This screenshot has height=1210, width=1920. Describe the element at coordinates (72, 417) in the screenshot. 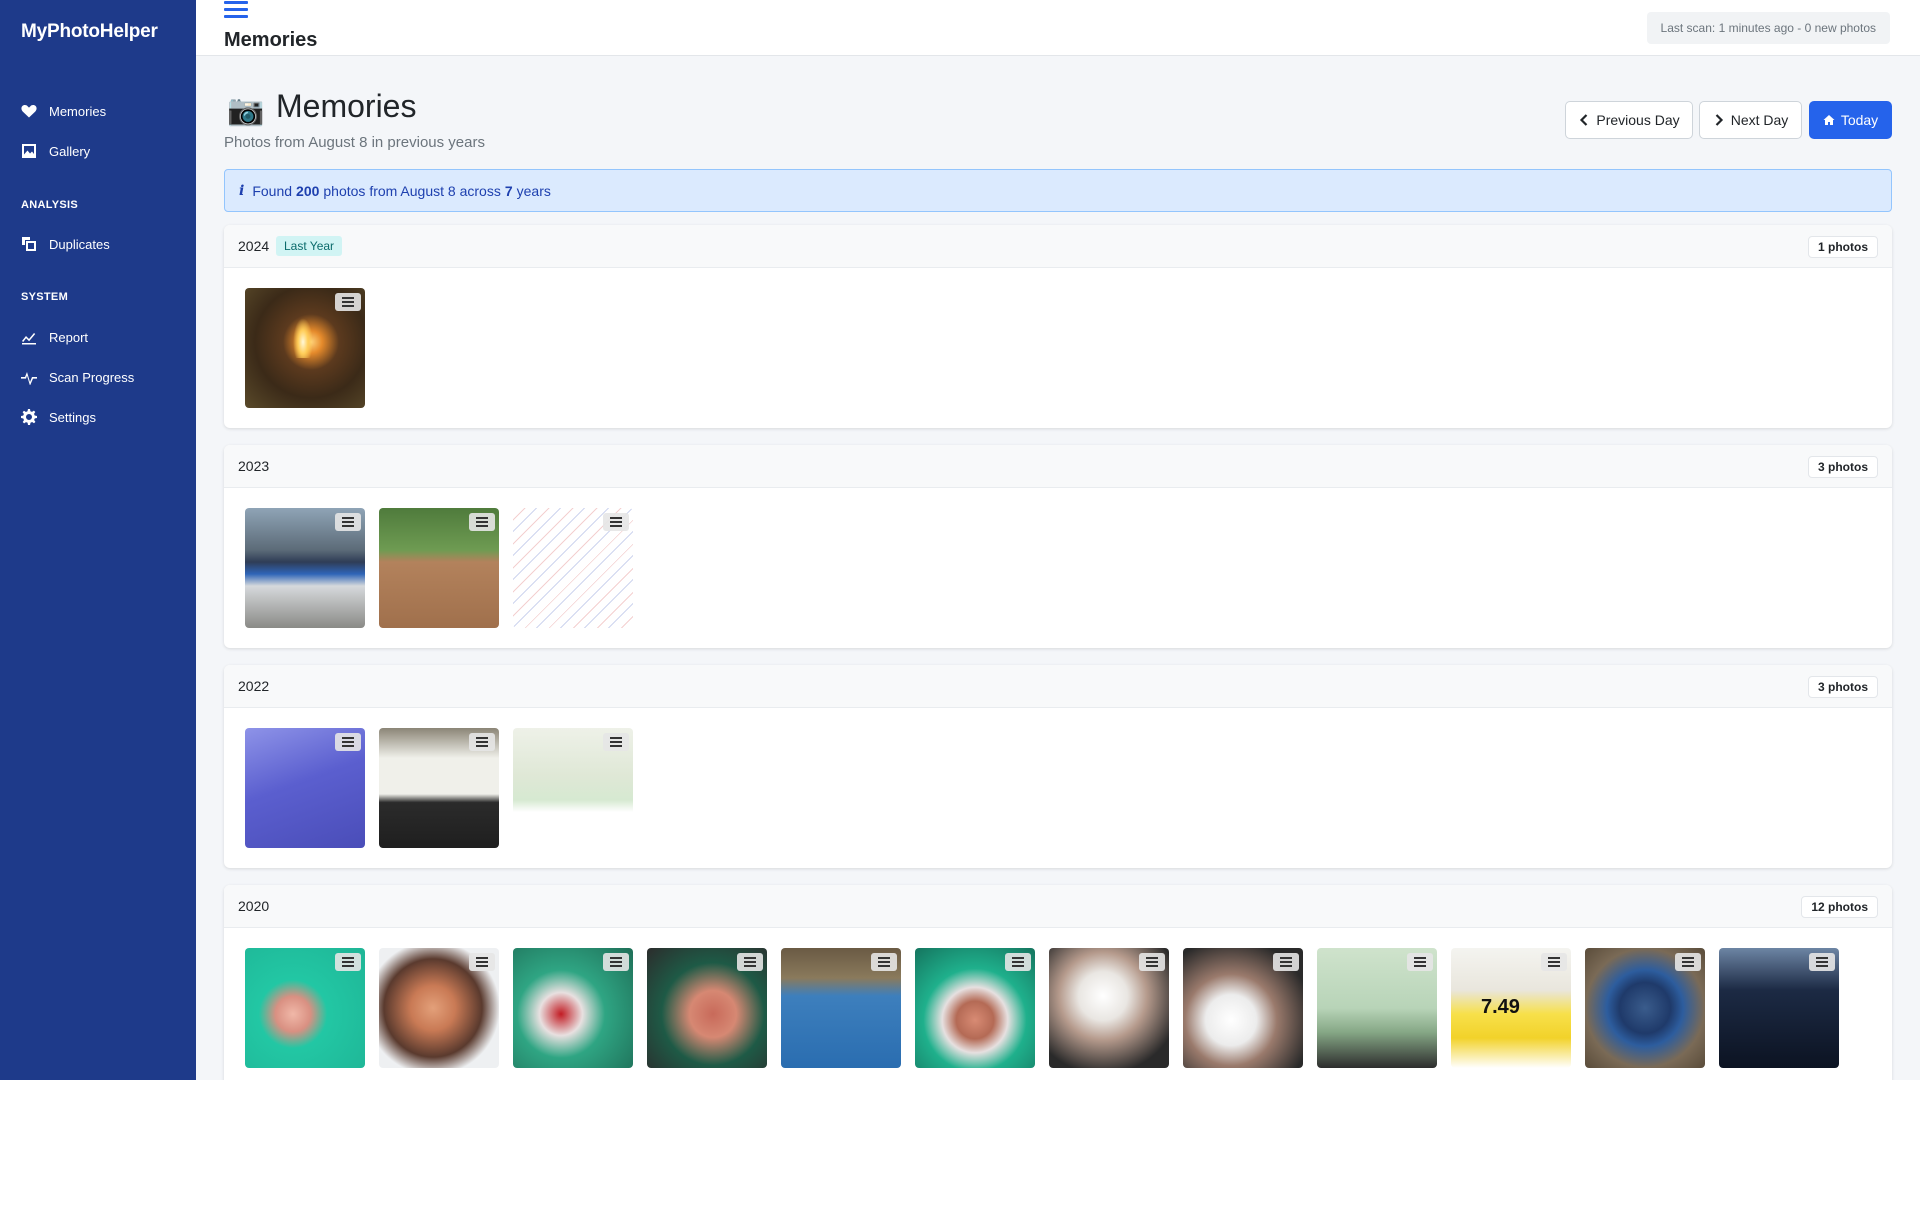

I see `sidebar-item-label: Settings` at that location.